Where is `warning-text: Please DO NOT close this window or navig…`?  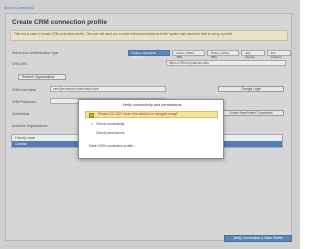 warning-text: Please DO NOT close this window or navig… is located at coordinates (138, 114).